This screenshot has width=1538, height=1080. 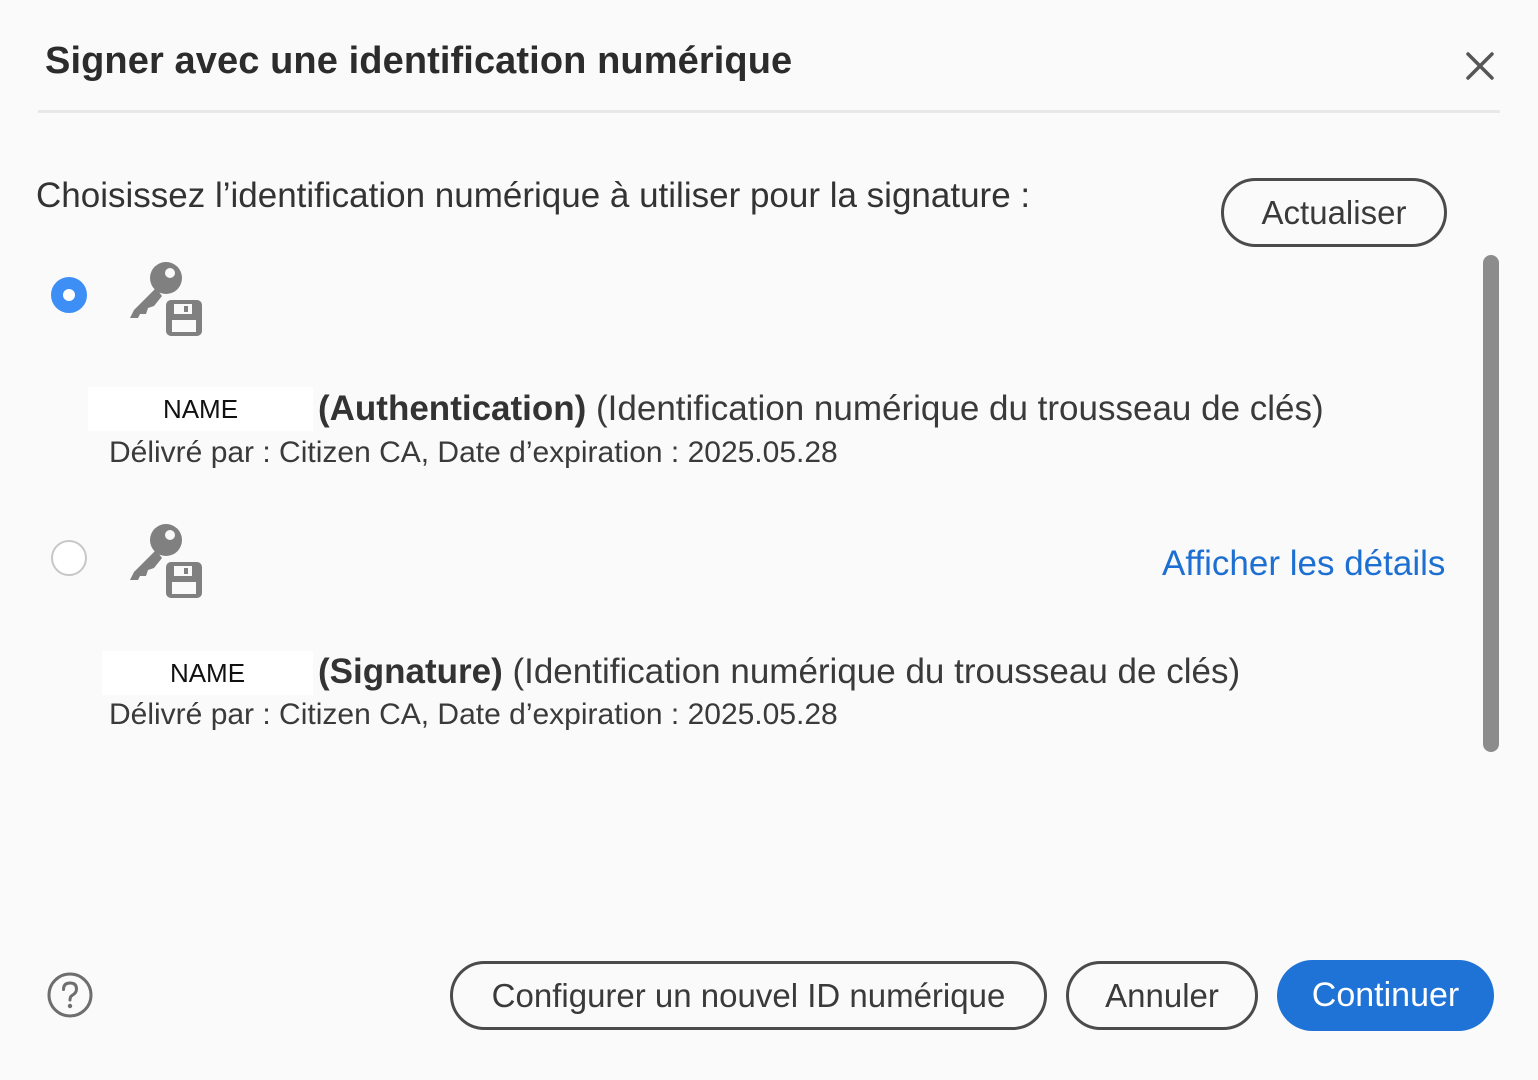 I want to click on show-details-link: Afficher les détails, so click(x=1303, y=564).